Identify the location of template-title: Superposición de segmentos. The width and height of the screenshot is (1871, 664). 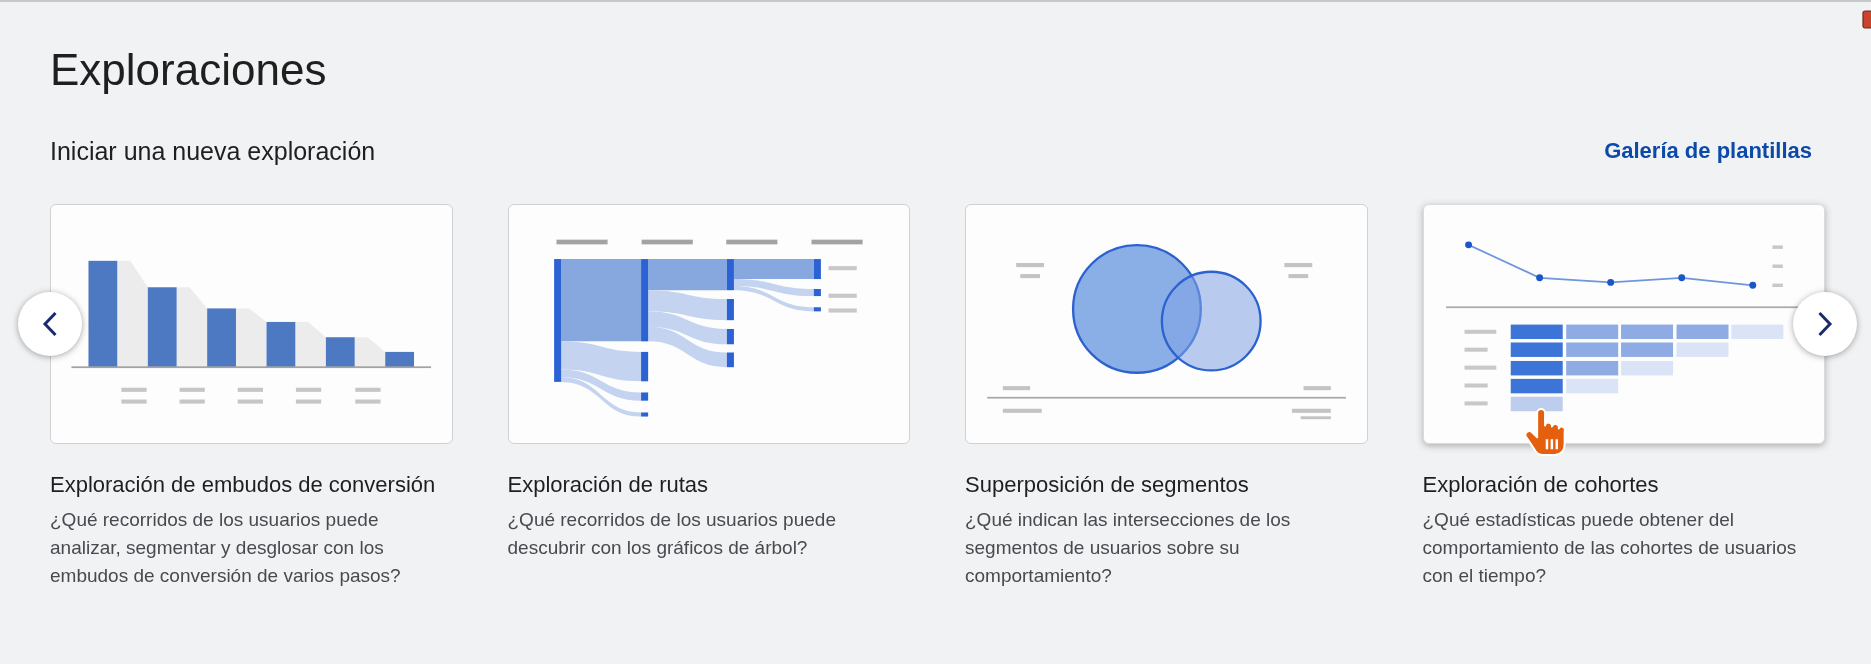
(1107, 485).